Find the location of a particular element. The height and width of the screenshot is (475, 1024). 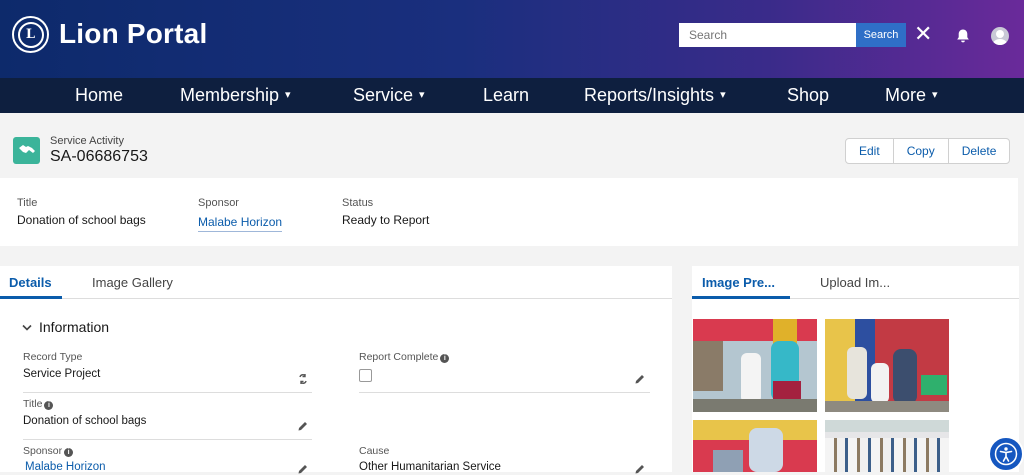

nav-item-home: Home is located at coordinates (99, 95).